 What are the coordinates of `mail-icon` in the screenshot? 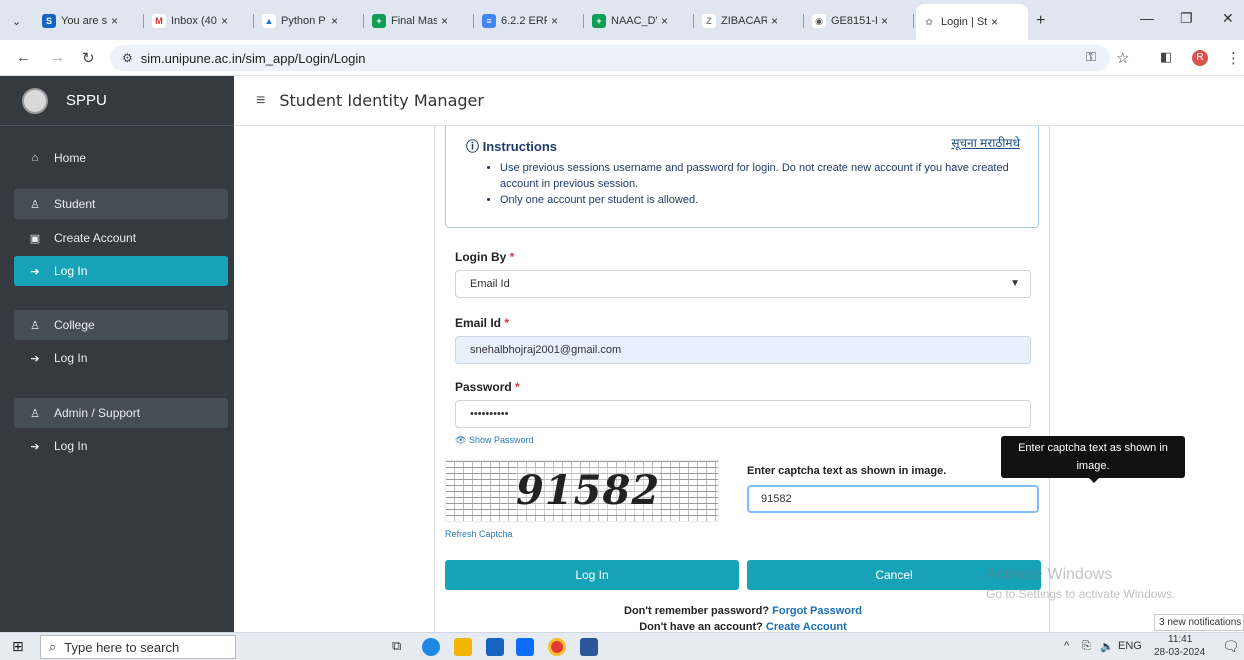 It's located at (525, 647).